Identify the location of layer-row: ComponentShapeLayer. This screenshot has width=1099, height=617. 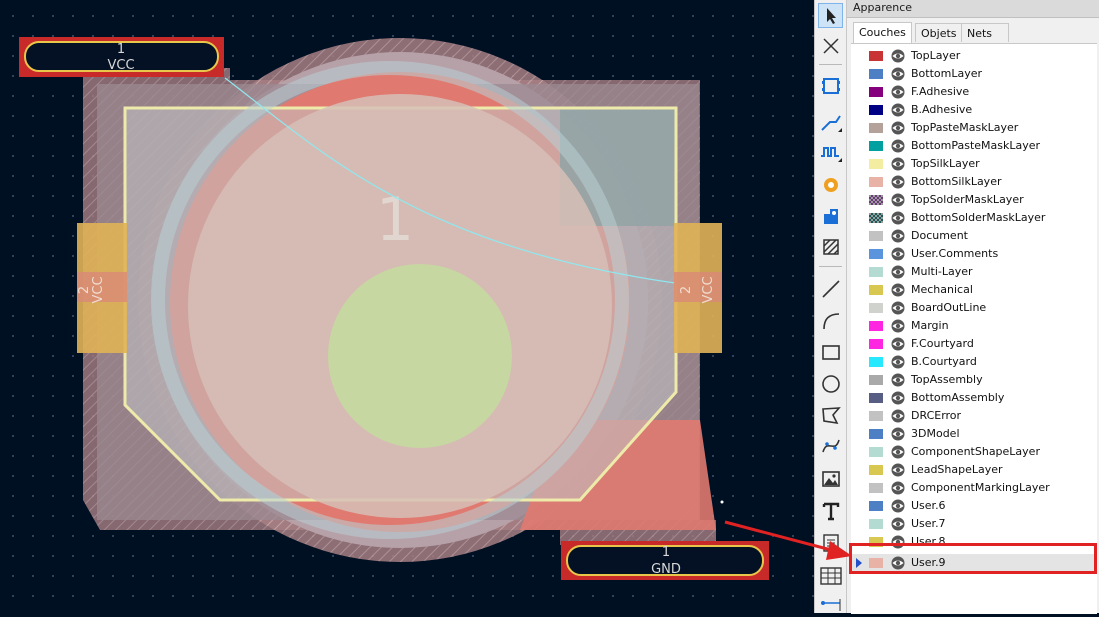
(974, 452).